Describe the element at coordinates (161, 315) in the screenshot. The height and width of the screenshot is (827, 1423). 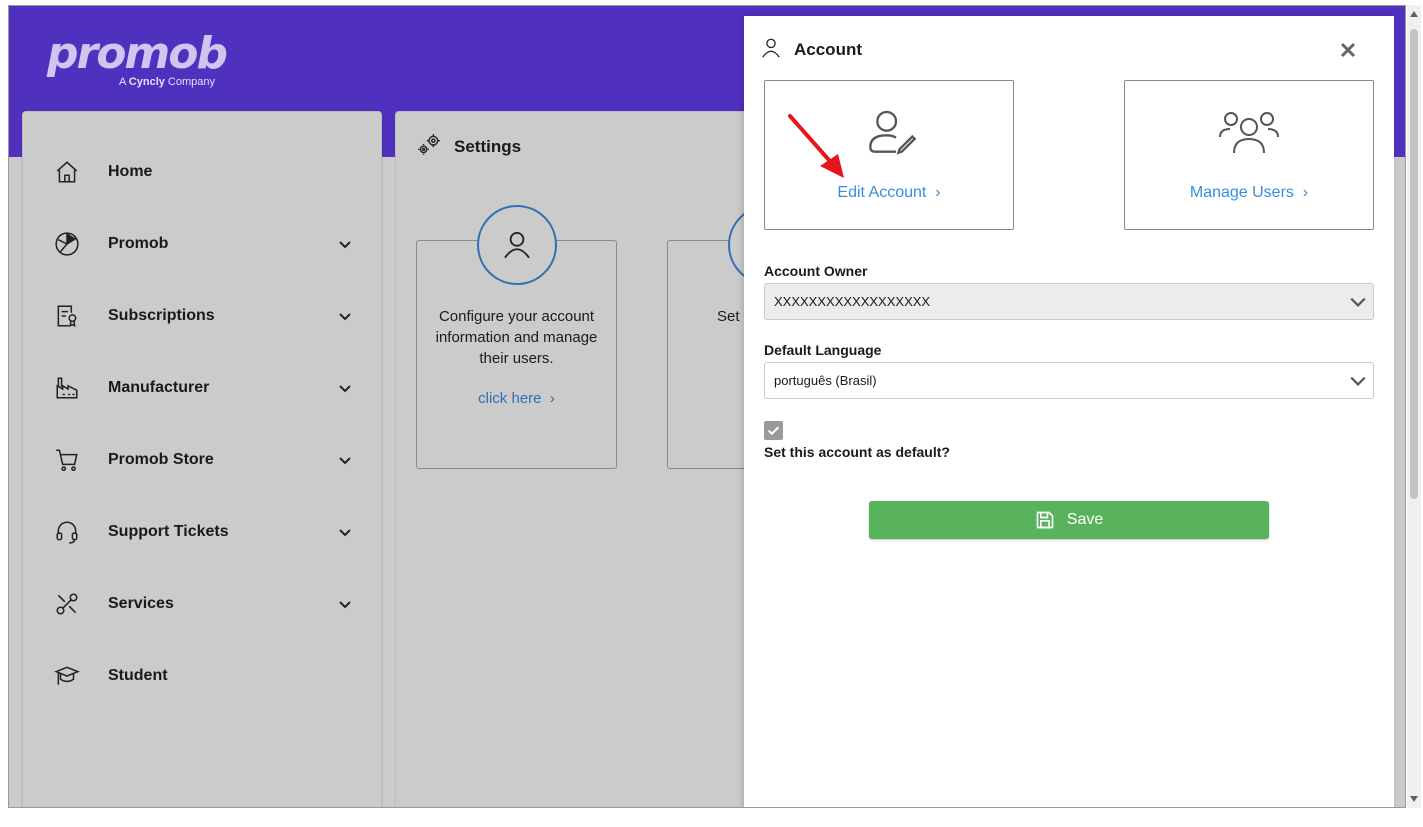
I see `sidebar-item-label: Subscriptions` at that location.